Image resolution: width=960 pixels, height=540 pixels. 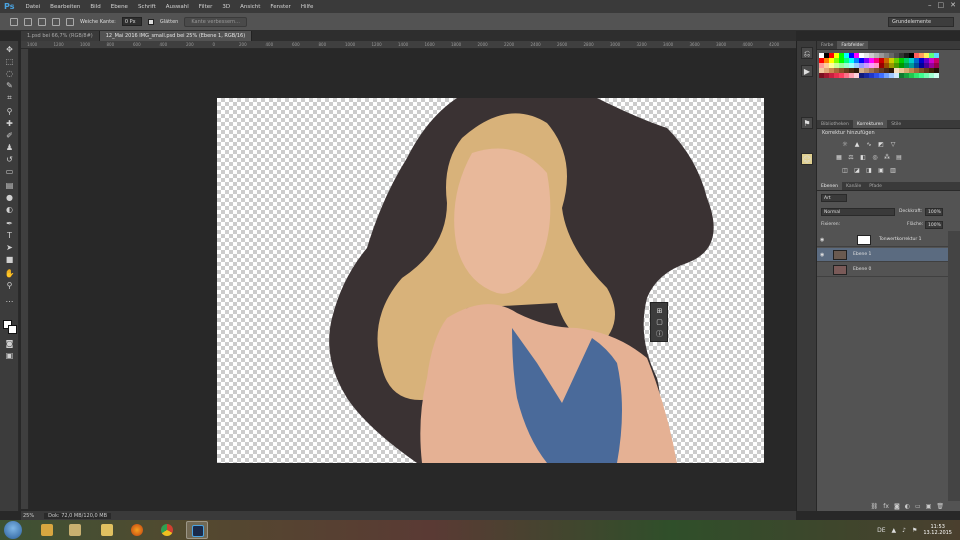 What do you see at coordinates (226, 7) in the screenshot?
I see `menu-3d: 3D` at bounding box center [226, 7].